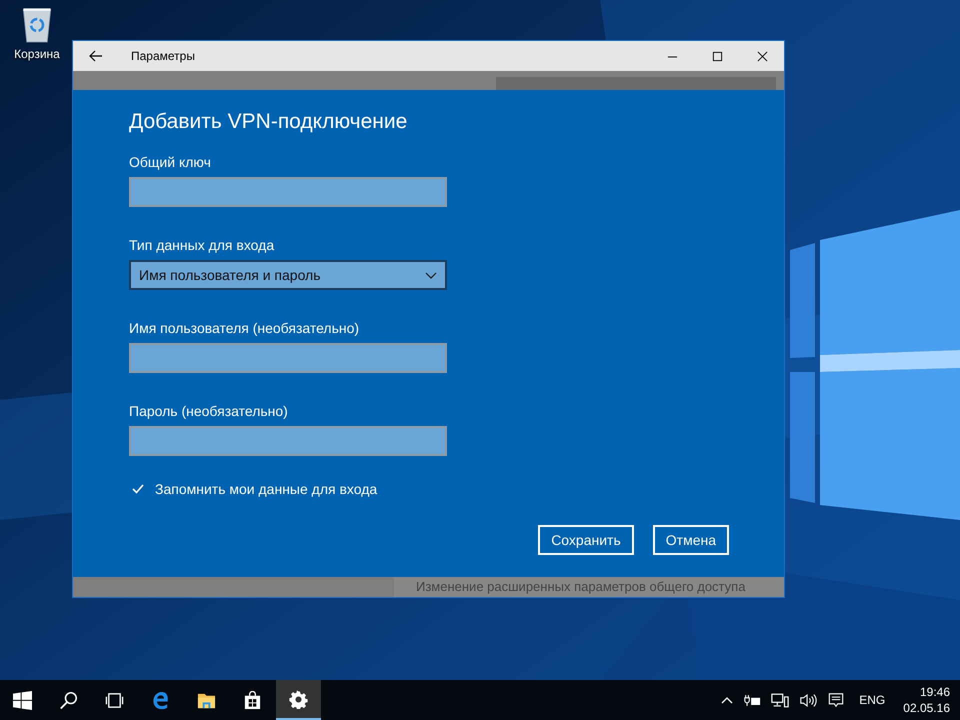 The height and width of the screenshot is (720, 960). What do you see at coordinates (690, 540) in the screenshot?
I see `dialog-button: Отмена` at bounding box center [690, 540].